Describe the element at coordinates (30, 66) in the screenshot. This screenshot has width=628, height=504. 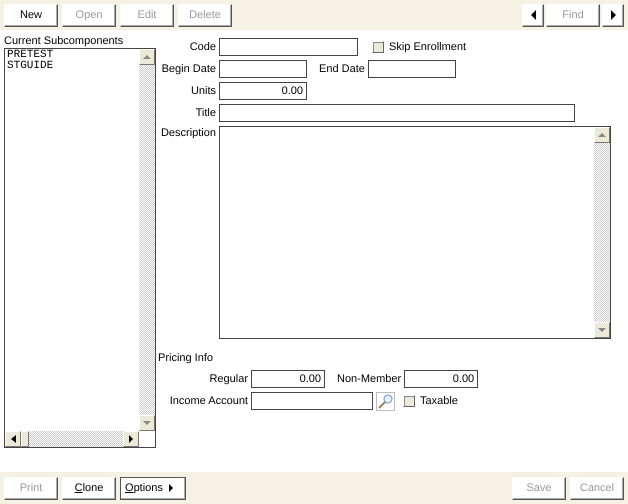
I see `list-item: STGUIDE` at that location.